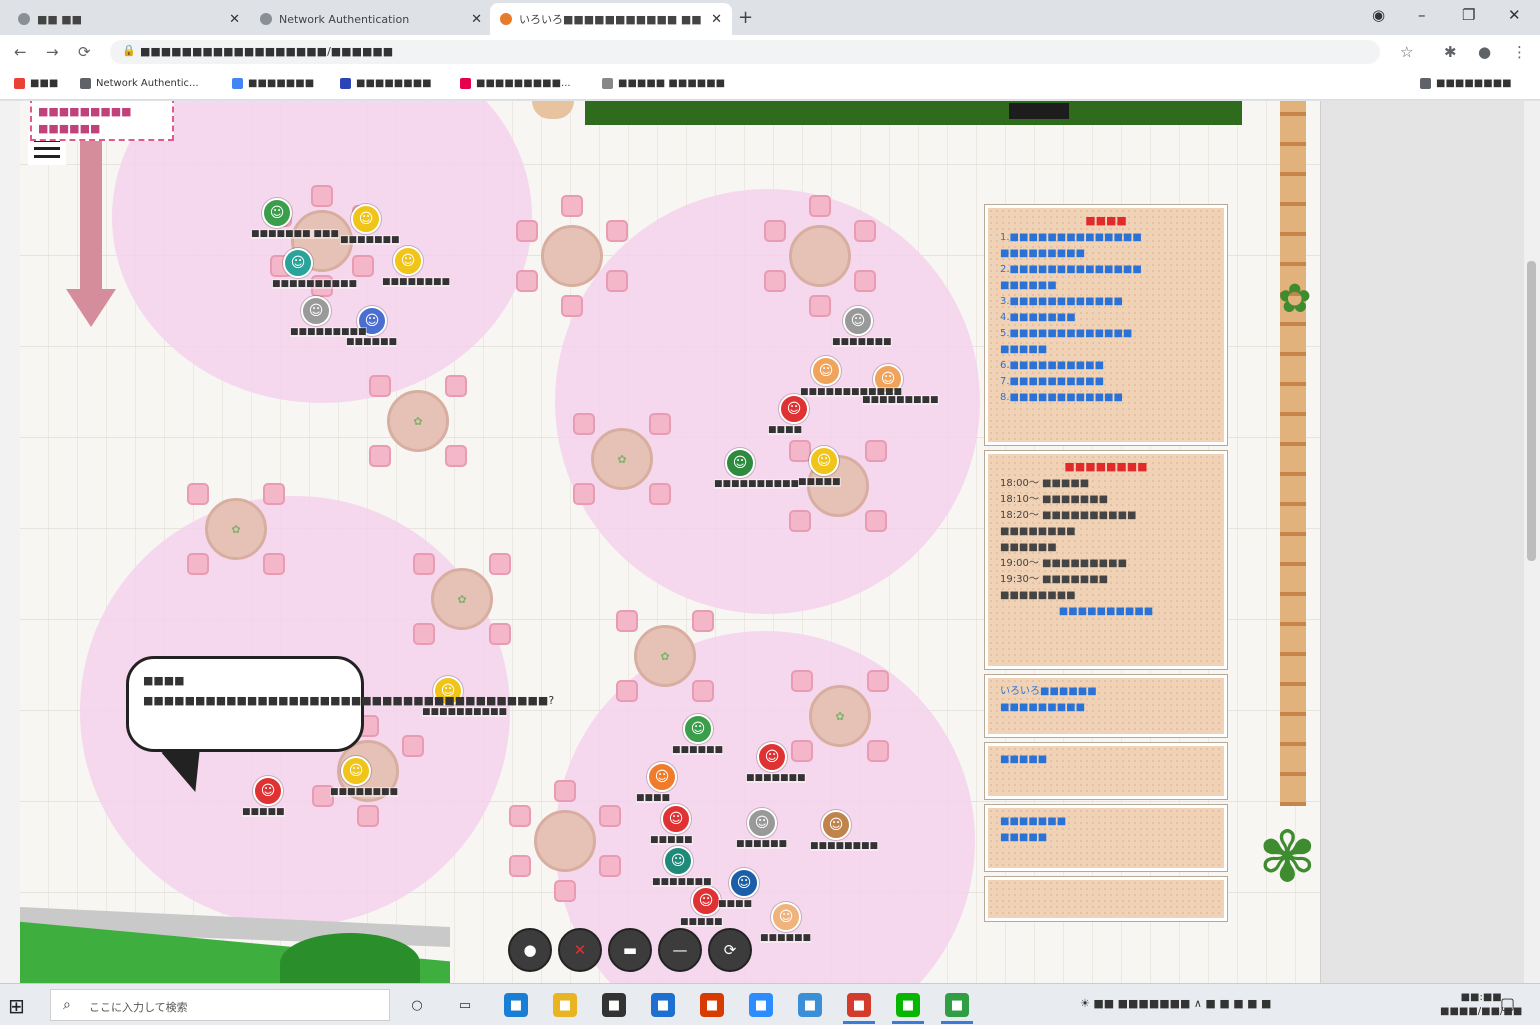 The height and width of the screenshot is (1025, 1540). I want to click on table, so click(565, 841).